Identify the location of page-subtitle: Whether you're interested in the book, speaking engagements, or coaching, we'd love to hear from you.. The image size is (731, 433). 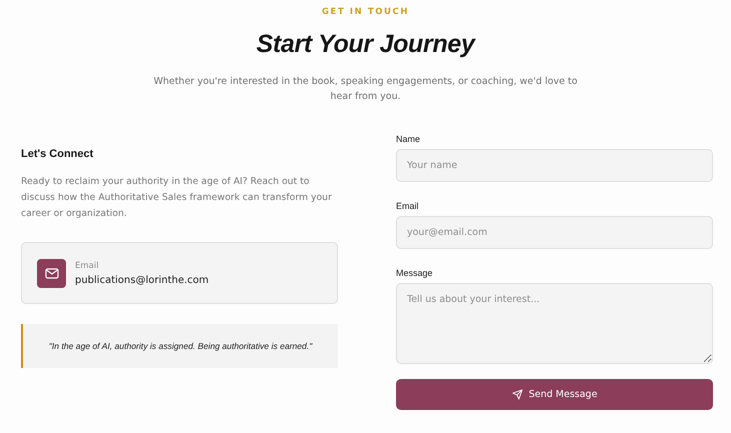
(365, 89).